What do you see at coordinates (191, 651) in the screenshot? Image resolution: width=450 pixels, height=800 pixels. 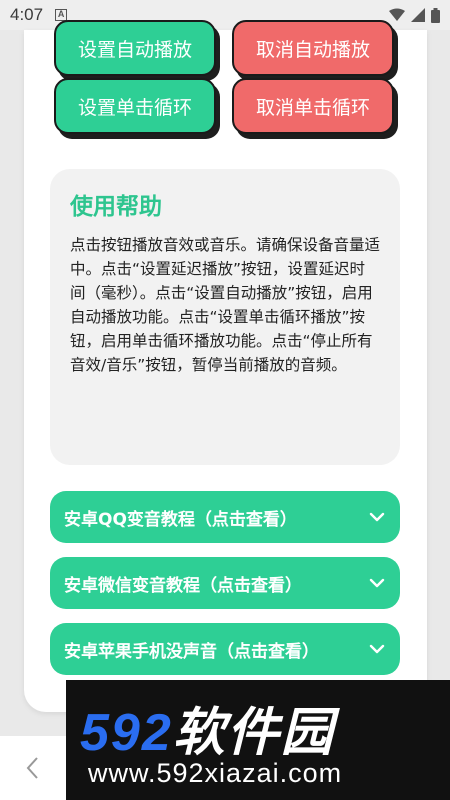 I see `fold-label: 安卓苹果手机没声音（点击查看）` at bounding box center [191, 651].